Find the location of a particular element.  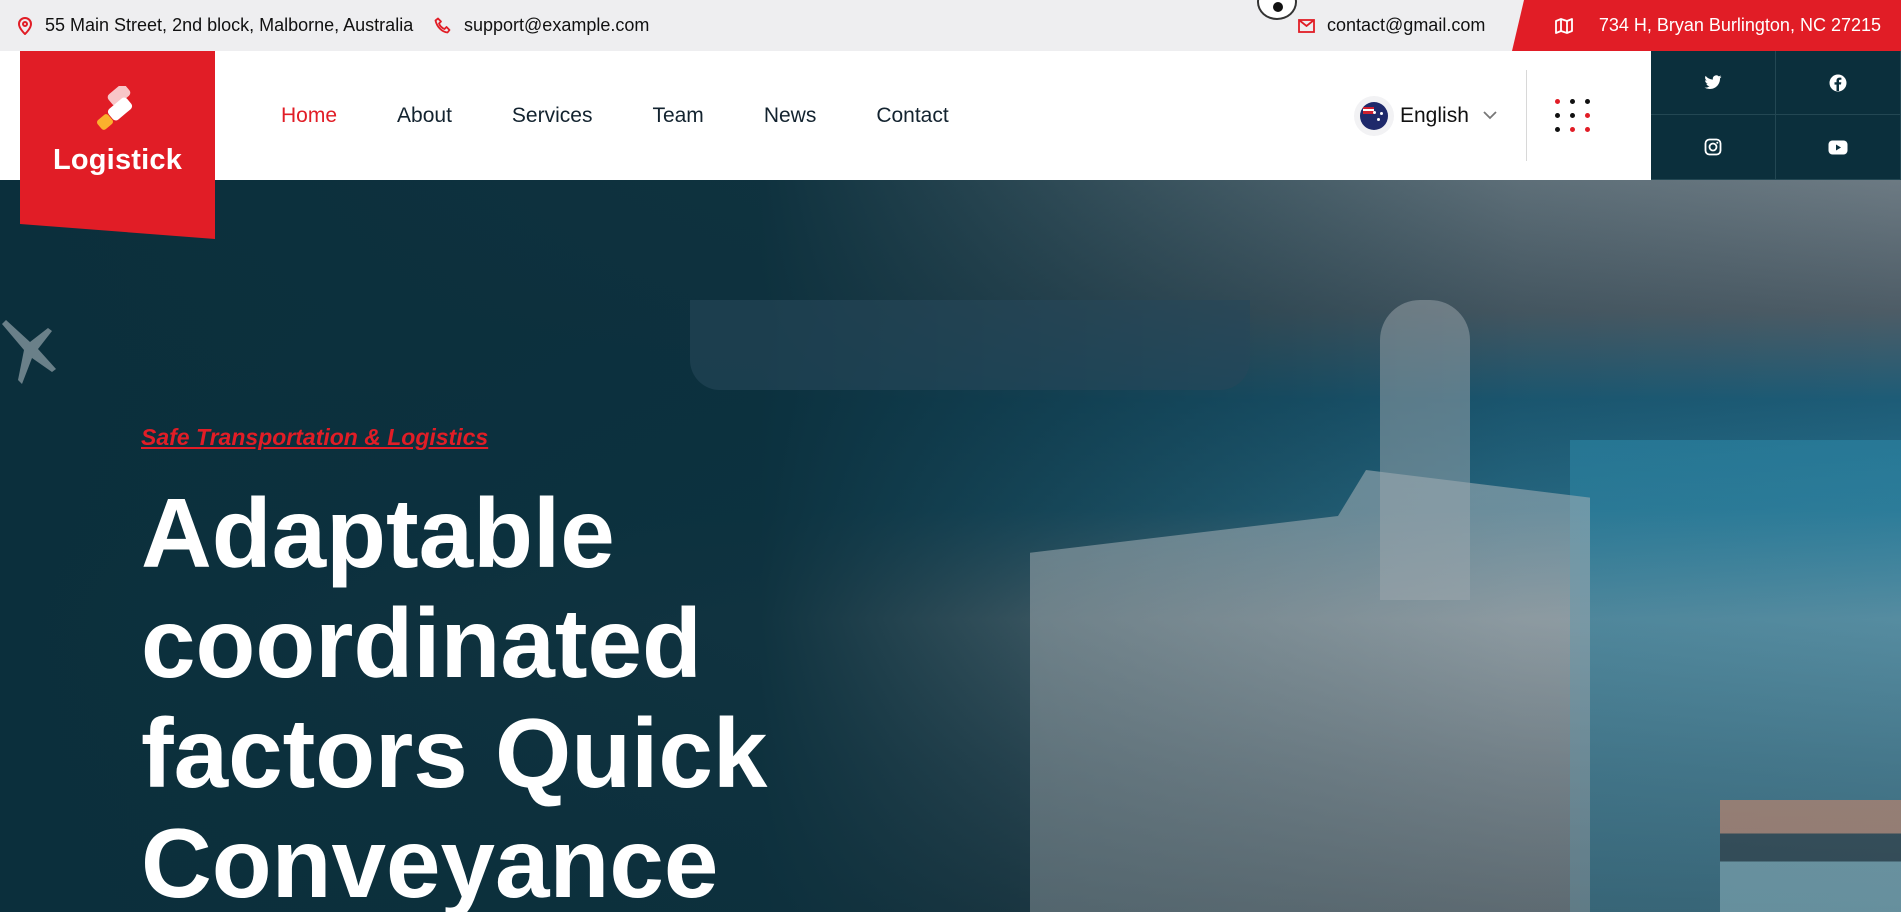

facebook-link is located at coordinates (1838, 83).